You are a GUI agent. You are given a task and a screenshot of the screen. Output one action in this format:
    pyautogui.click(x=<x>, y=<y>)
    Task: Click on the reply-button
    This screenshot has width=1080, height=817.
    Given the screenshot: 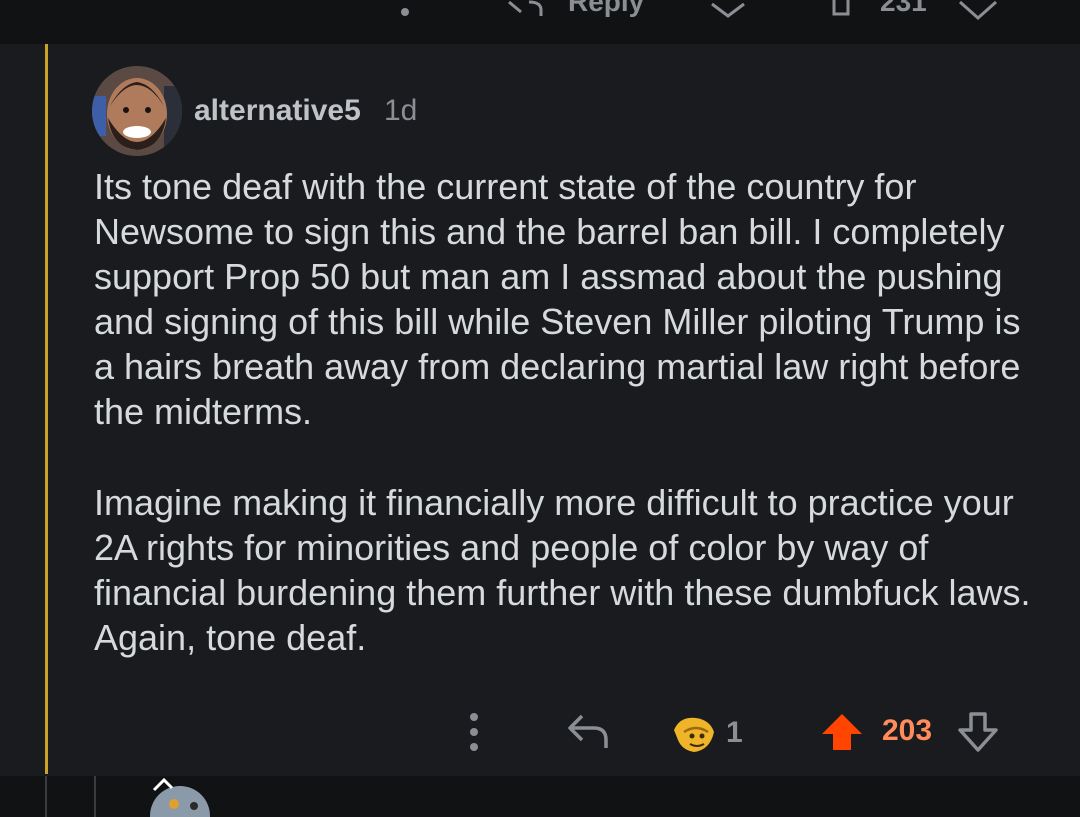 What is the action you would take?
    pyautogui.click(x=588, y=731)
    